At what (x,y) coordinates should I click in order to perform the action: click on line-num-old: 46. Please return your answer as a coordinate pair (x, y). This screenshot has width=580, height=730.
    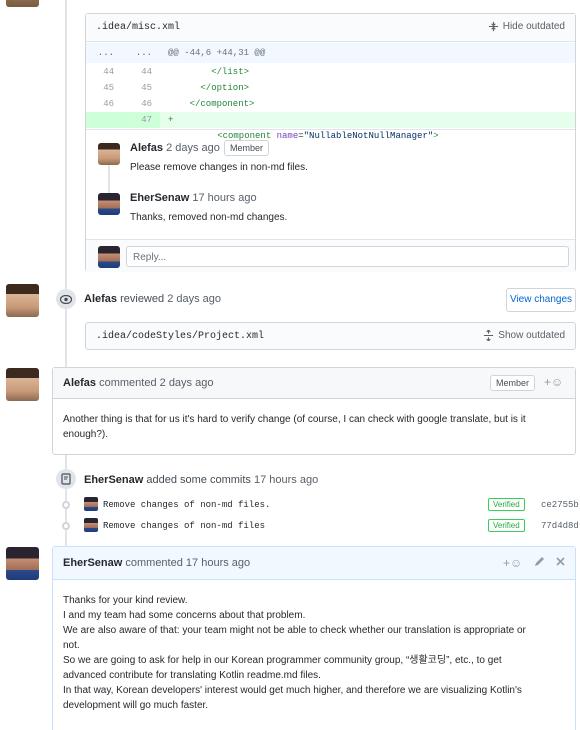
    Looking at the image, I should click on (101, 104).